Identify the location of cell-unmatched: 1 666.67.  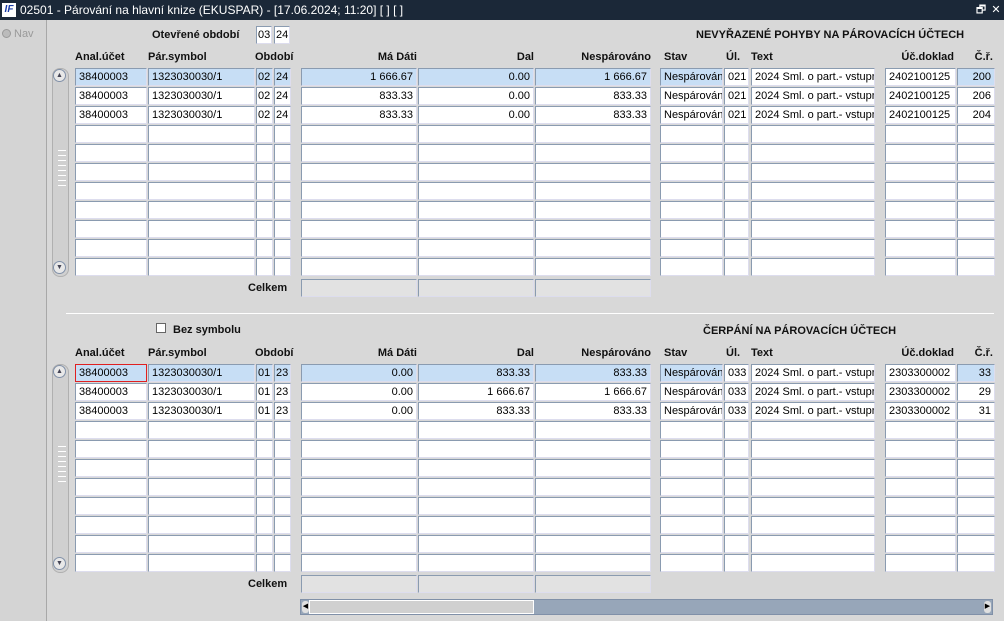
(593, 77).